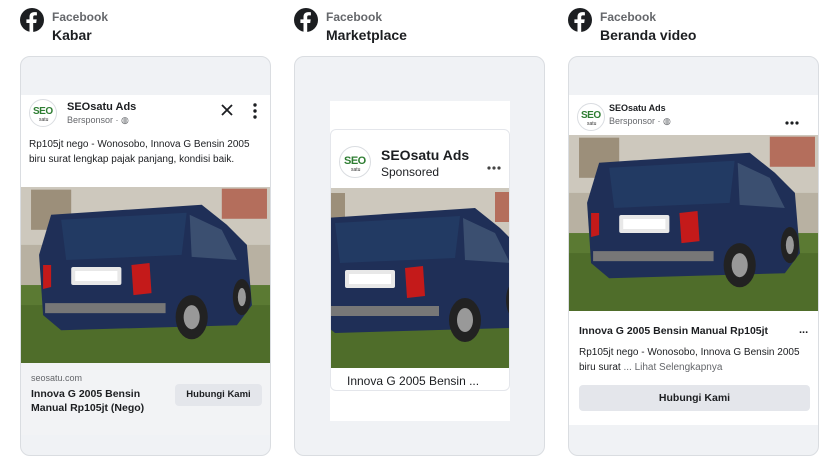  What do you see at coordinates (672, 367) in the screenshot?
I see `see-more-link: ... Lihat Selengkapnya` at bounding box center [672, 367].